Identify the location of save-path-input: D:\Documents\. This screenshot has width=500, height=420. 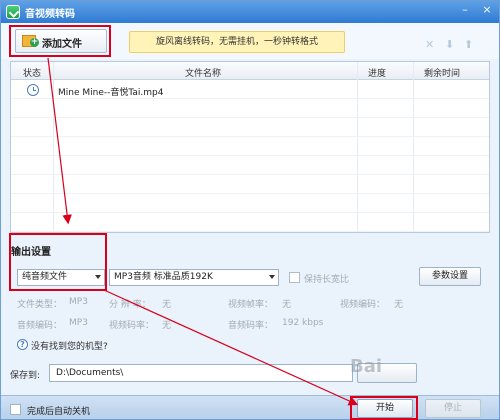
(201, 373).